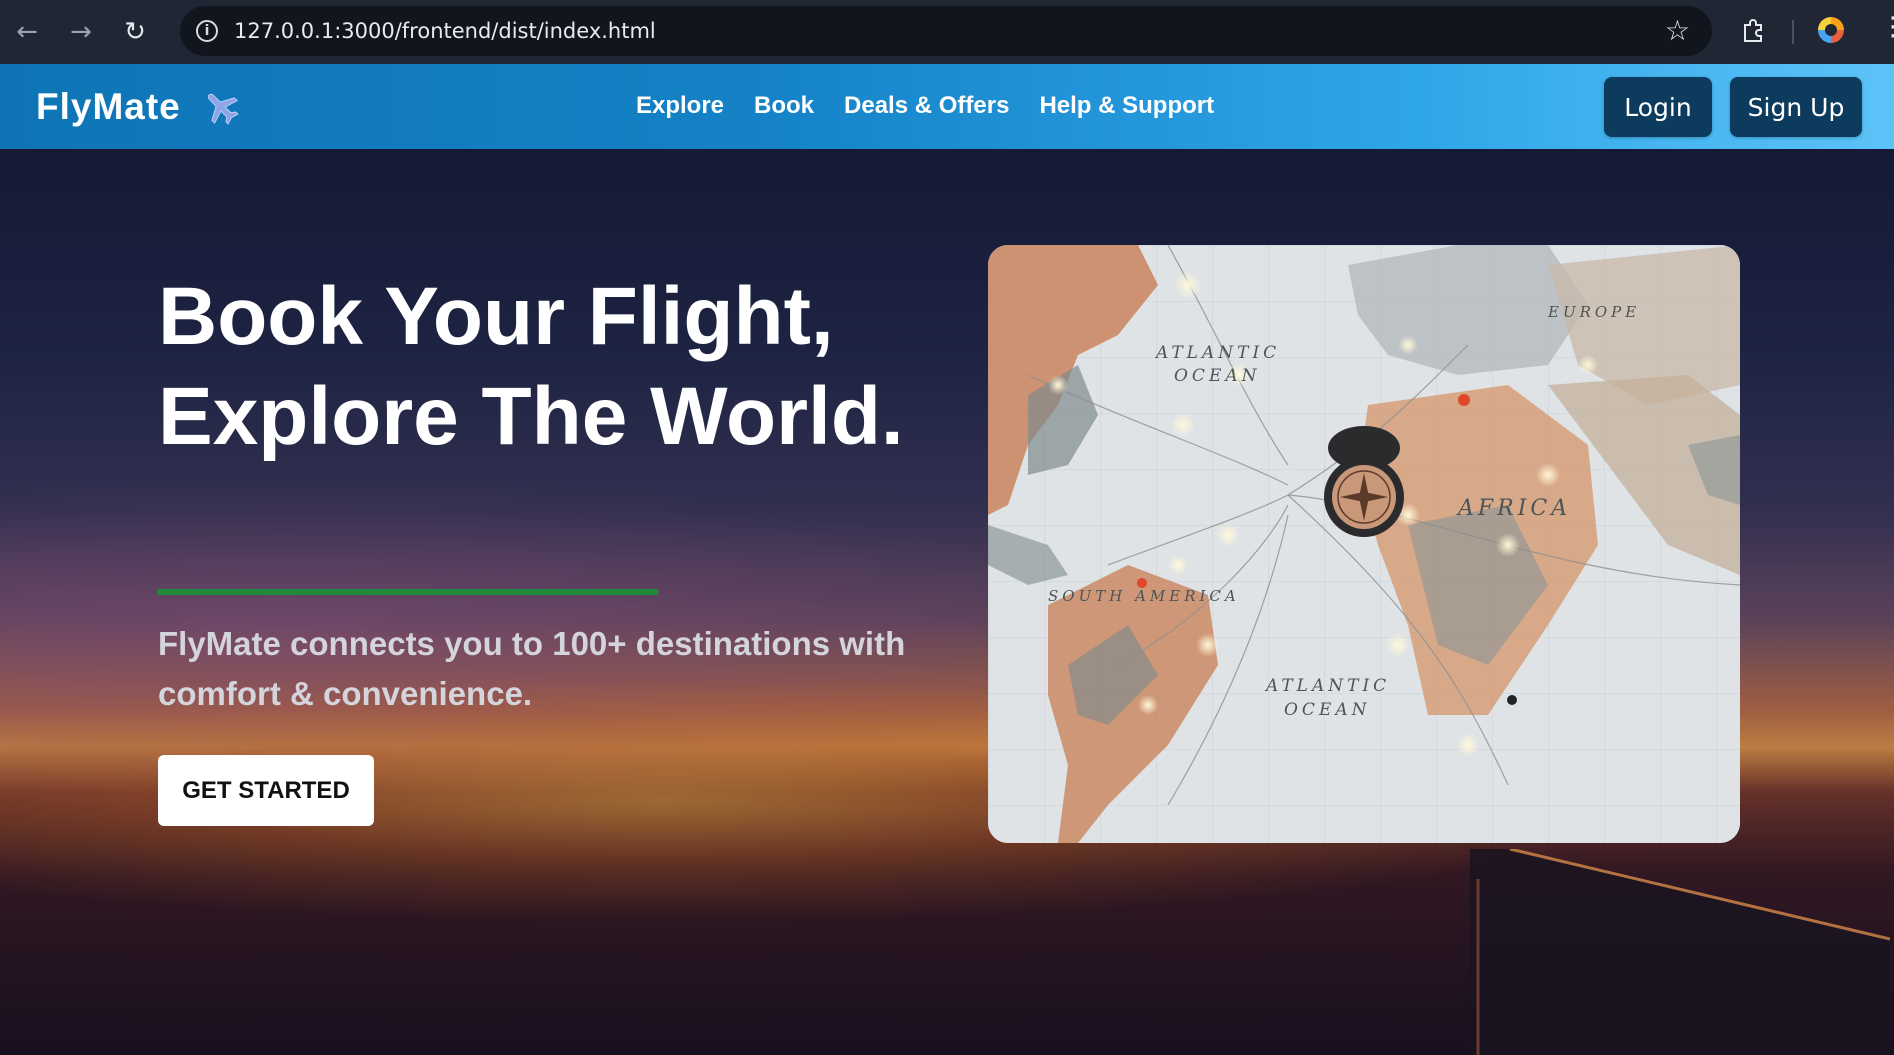  Describe the element at coordinates (1680, 952) in the screenshot. I see `airplane-wing-image` at that location.